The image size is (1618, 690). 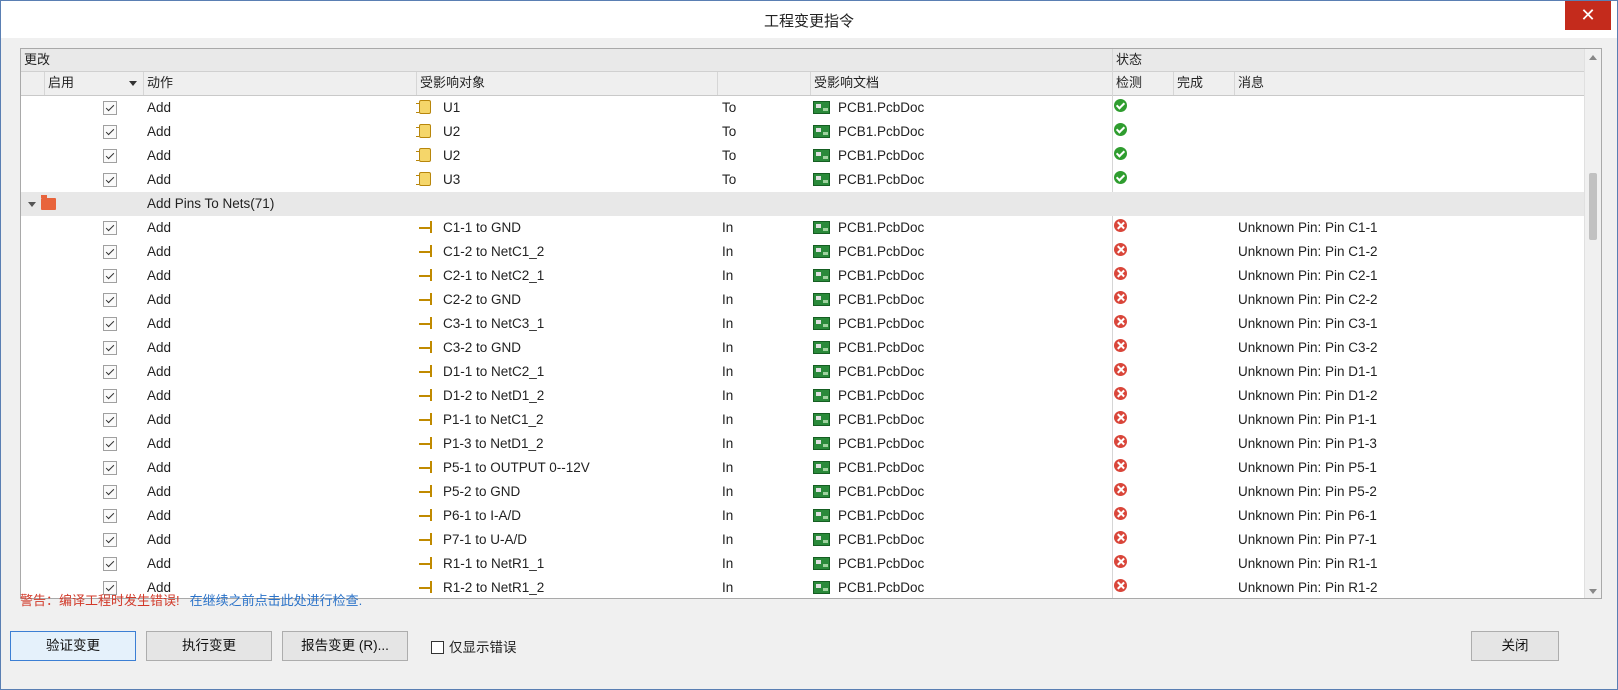 What do you see at coordinates (474, 646) in the screenshot?
I see `only-show-errors-checkbox: 仅显示错误` at bounding box center [474, 646].